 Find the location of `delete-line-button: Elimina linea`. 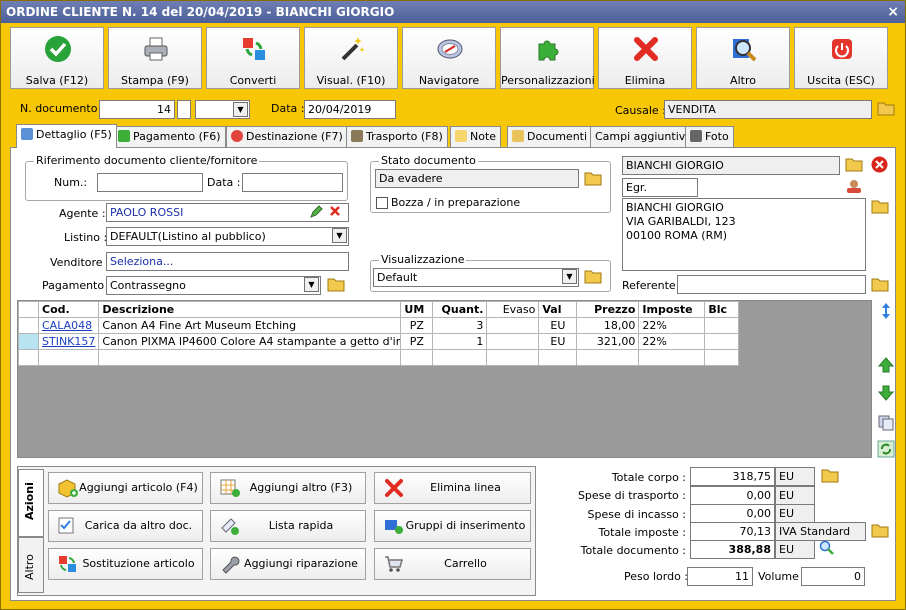

delete-line-button: Elimina linea is located at coordinates (452, 488).